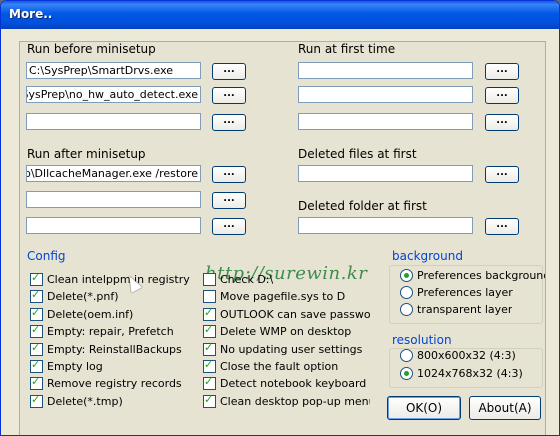 The height and width of the screenshot is (436, 560). I want to click on checkbox-label: Empty: repair, Prefetch, so click(110, 332).